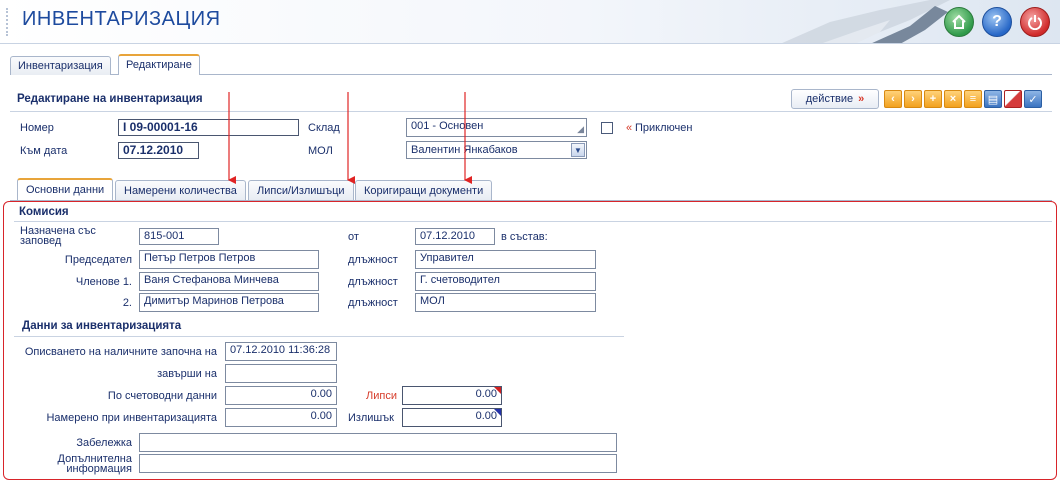 This screenshot has height=483, width=1060. I want to click on tab-found-quantities: Намерени количества, so click(180, 190).